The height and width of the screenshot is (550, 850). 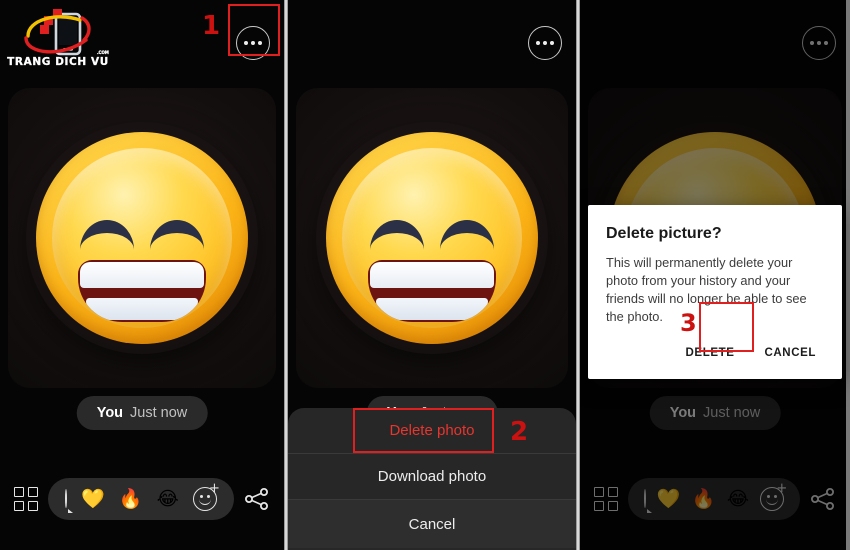 I want to click on grid-view-icon, so click(x=26, y=499).